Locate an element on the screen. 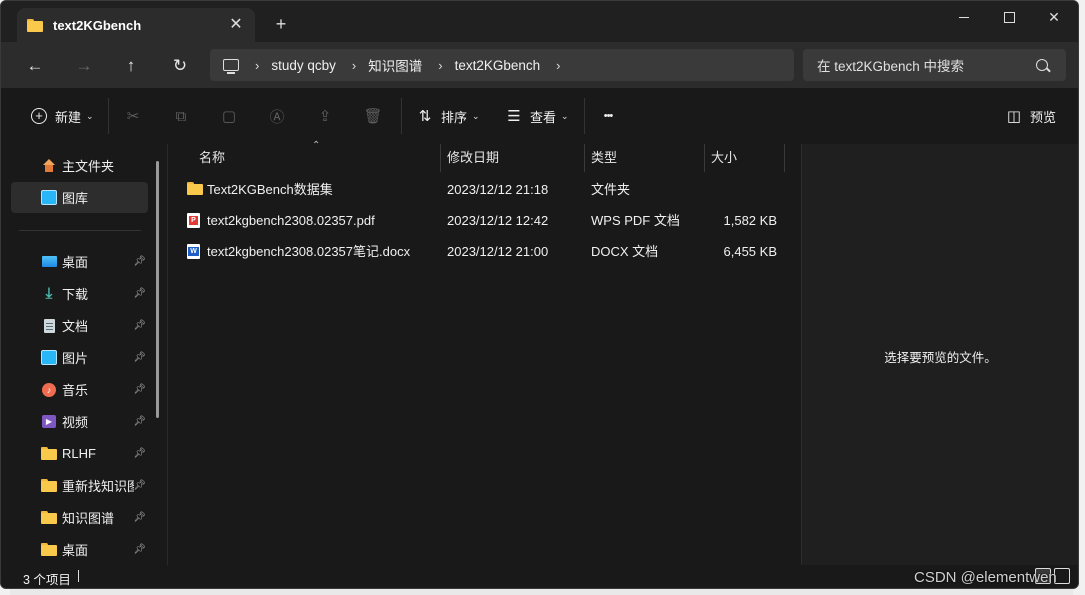 The width and height of the screenshot is (1085, 595). sidebar-item-home: 主文件夹 is located at coordinates (79, 165).